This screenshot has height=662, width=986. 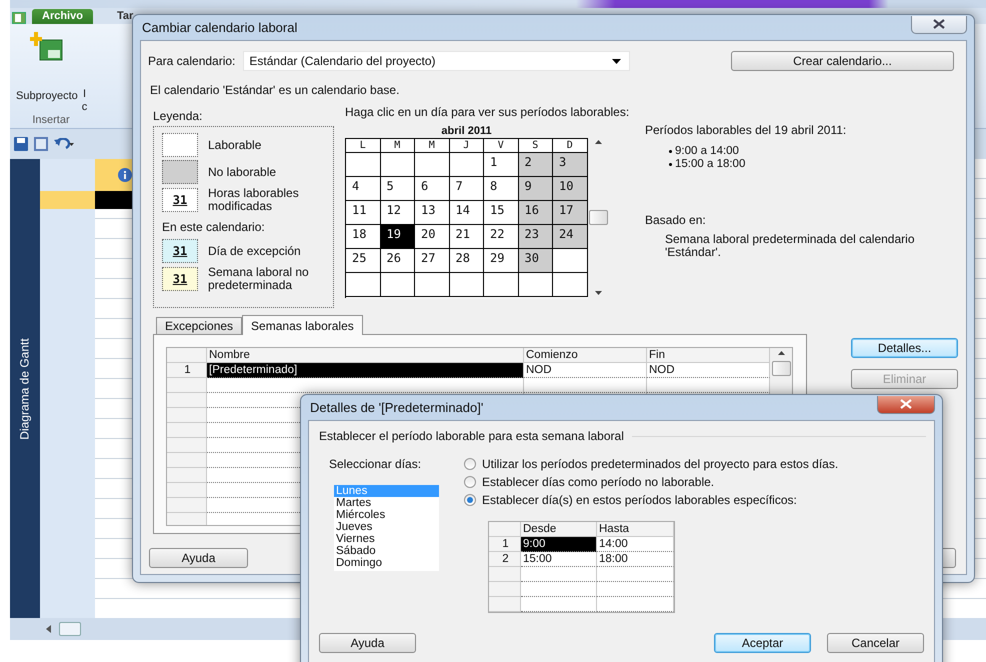 I want to click on column-header: Comienzo, so click(x=585, y=355).